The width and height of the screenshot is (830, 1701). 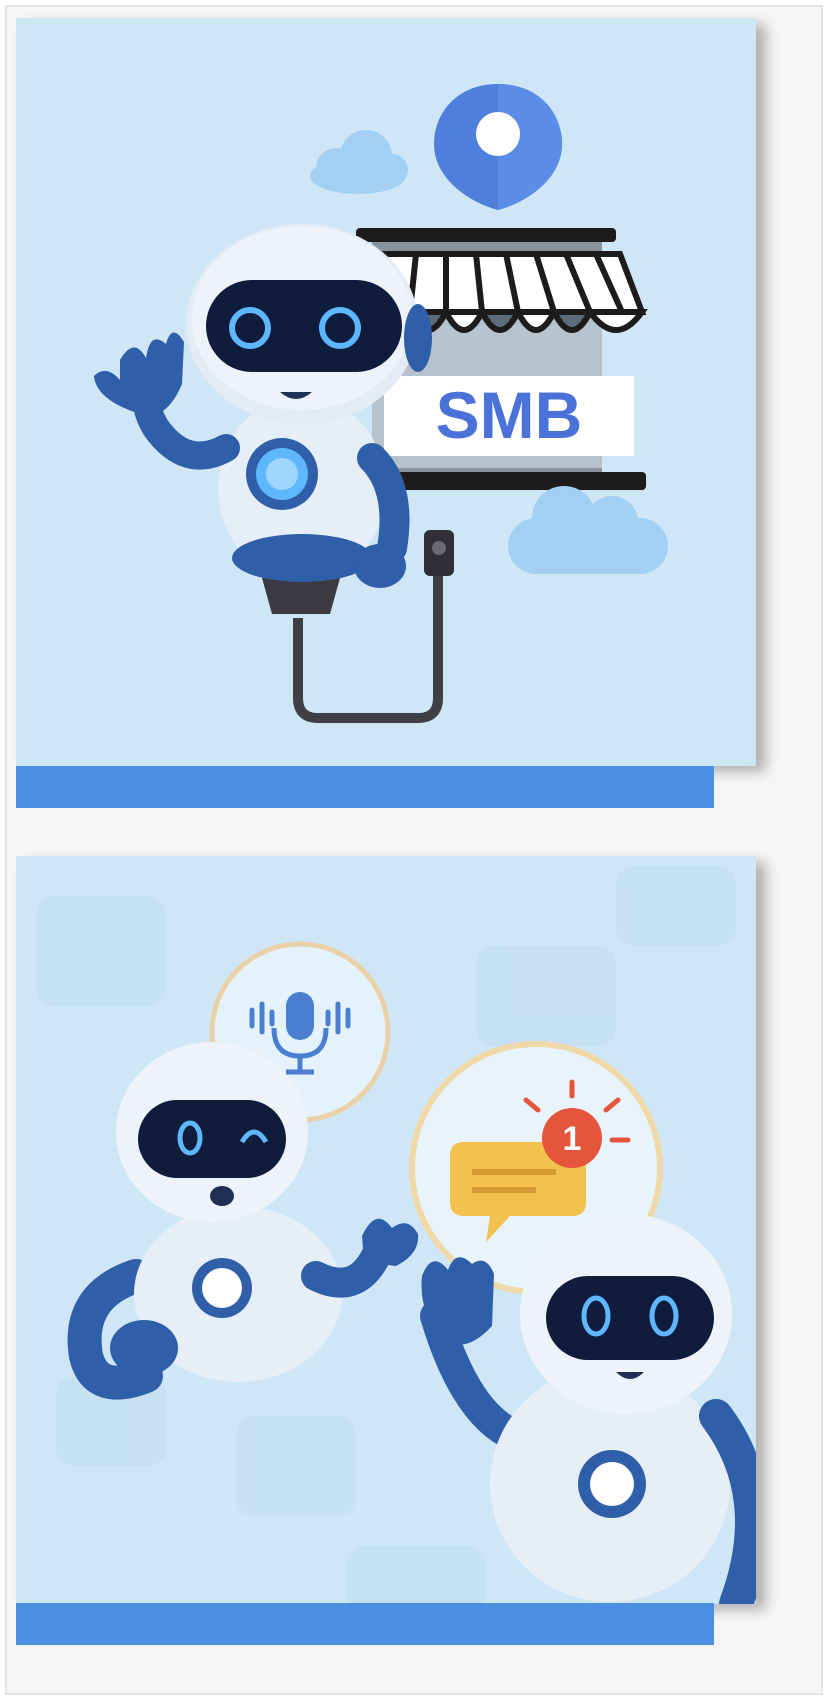 What do you see at coordinates (572, 1139) in the screenshot?
I see `notification-count: 1` at bounding box center [572, 1139].